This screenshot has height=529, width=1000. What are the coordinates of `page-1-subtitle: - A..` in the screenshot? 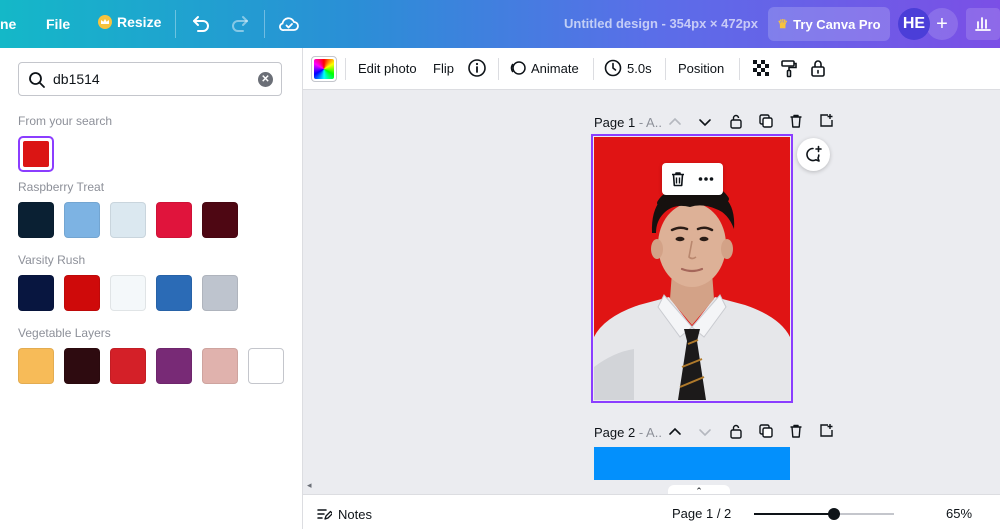 It's located at (650, 122).